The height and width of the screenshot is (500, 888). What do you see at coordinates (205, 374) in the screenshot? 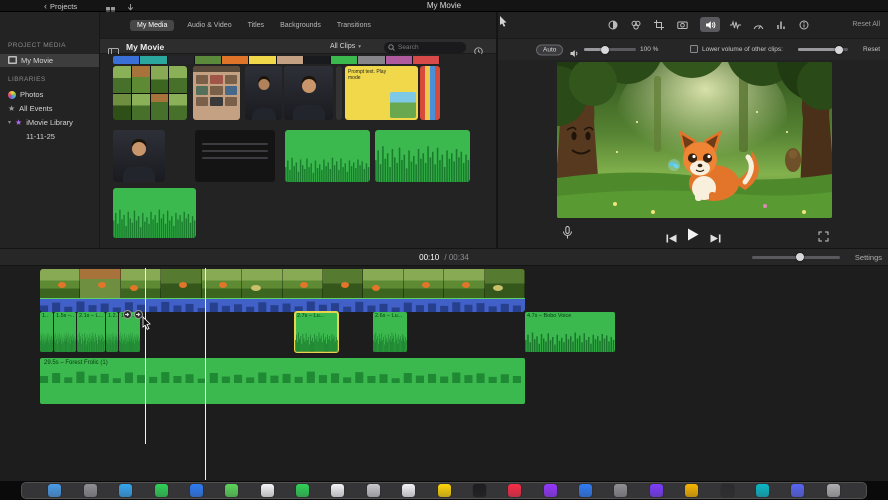
I see `playhead` at bounding box center [205, 374].